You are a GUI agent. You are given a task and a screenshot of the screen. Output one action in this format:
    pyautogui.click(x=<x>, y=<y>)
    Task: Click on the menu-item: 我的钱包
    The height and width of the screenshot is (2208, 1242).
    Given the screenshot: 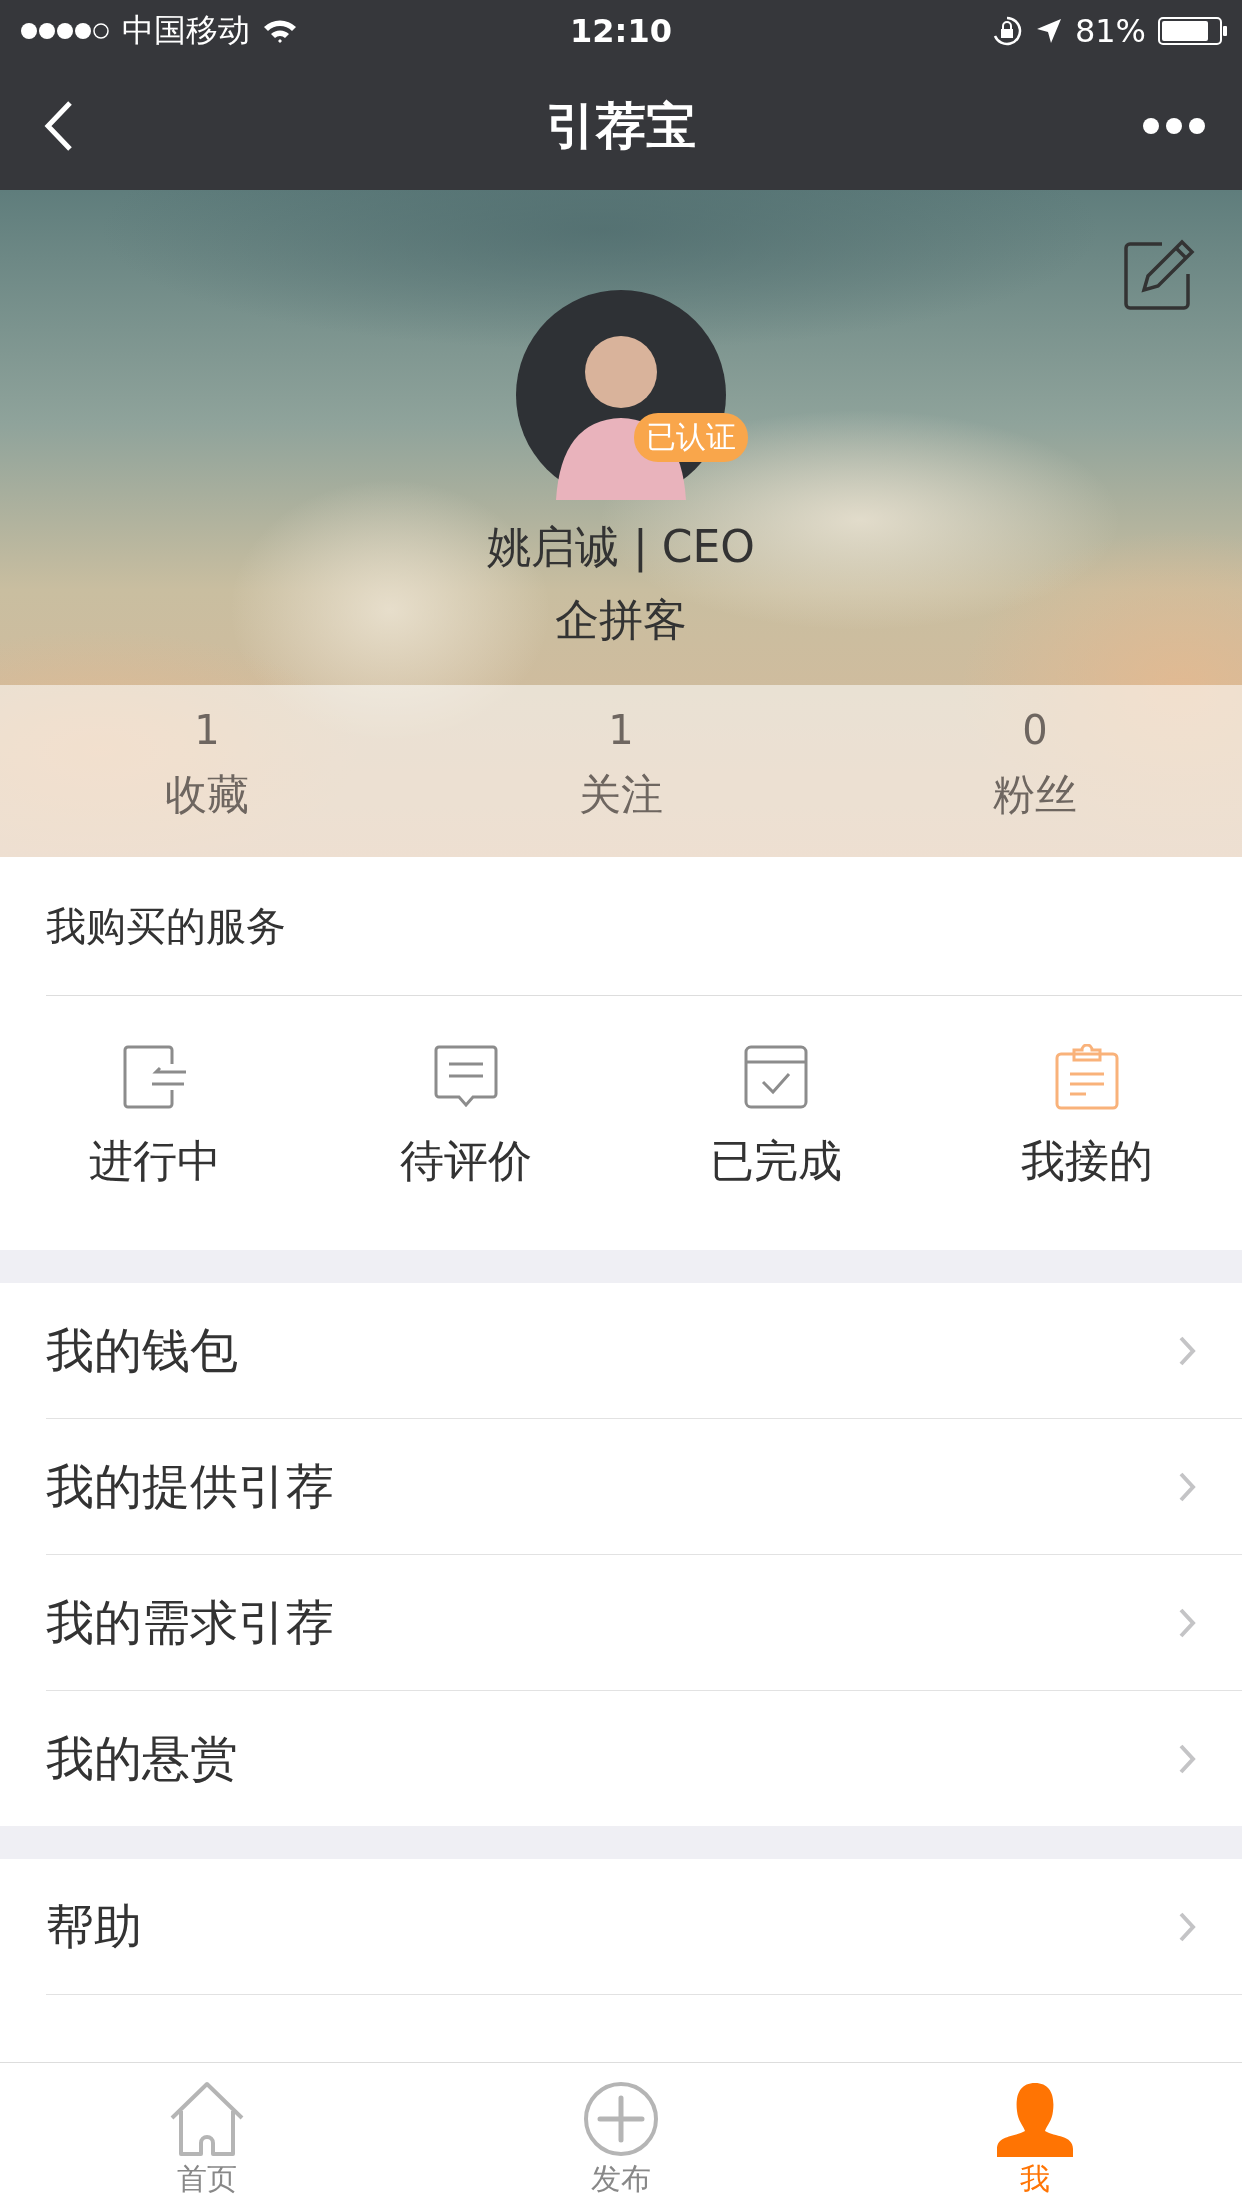 What is the action you would take?
    pyautogui.click(x=644, y=1351)
    